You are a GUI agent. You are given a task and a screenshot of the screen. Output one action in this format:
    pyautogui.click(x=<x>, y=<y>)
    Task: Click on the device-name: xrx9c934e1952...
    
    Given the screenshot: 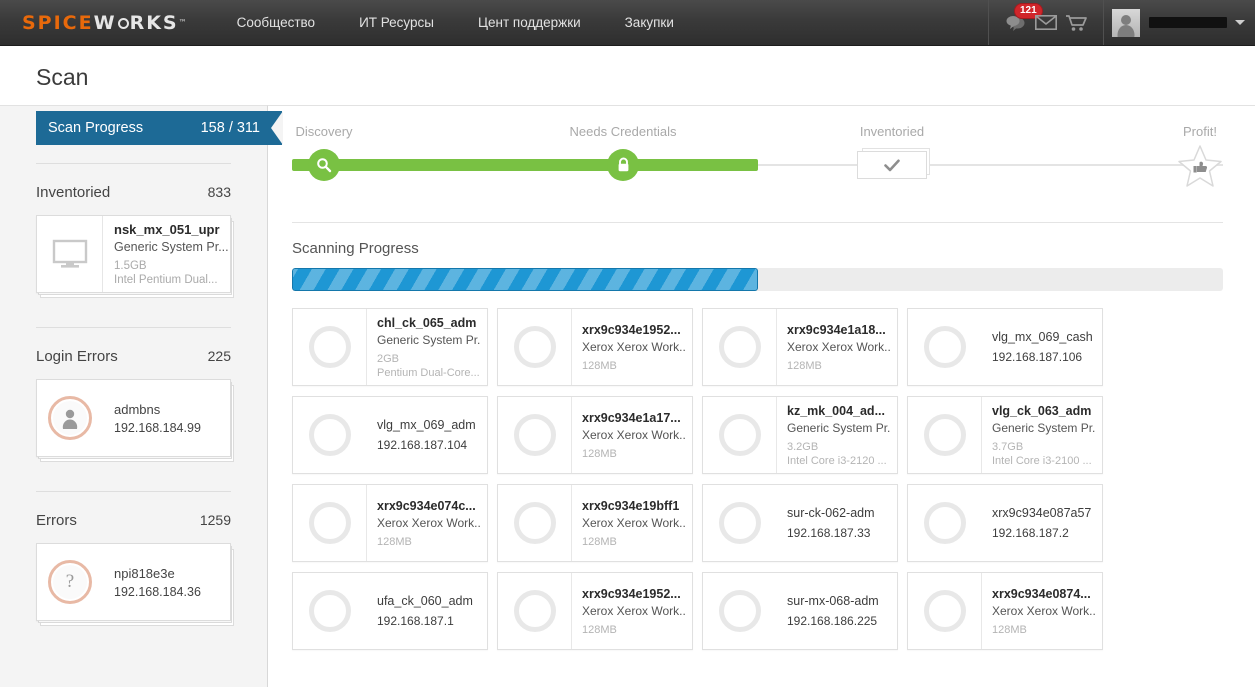 What is the action you would take?
    pyautogui.click(x=631, y=329)
    